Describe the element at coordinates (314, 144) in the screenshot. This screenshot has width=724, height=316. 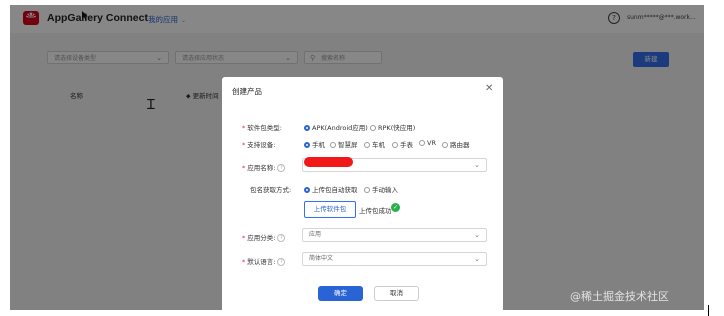
I see `radio-device-phone: 手机` at that location.